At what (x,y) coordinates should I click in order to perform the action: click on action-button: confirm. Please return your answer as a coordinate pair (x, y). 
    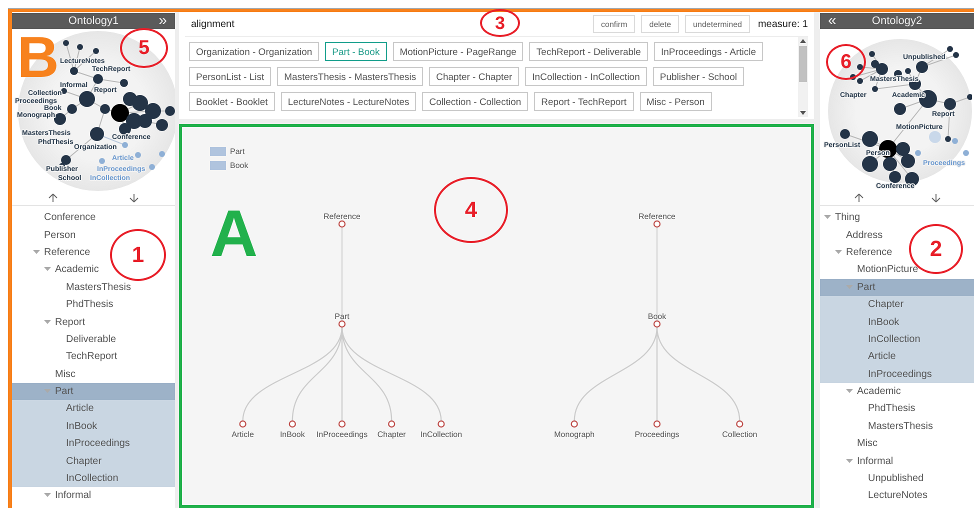
    Looking at the image, I should click on (614, 24).